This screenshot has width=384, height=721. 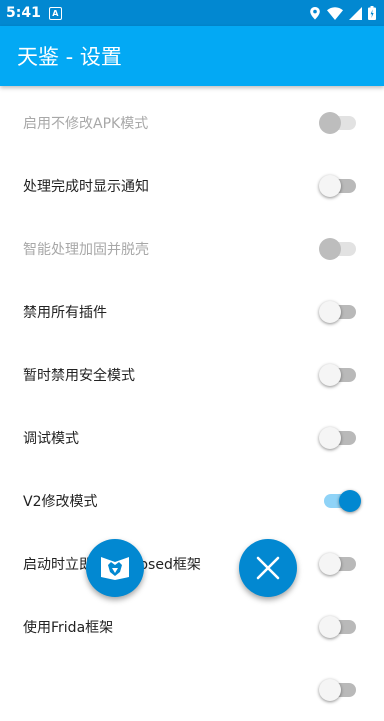 I want to click on setting-label: V2修改模式, so click(x=60, y=501).